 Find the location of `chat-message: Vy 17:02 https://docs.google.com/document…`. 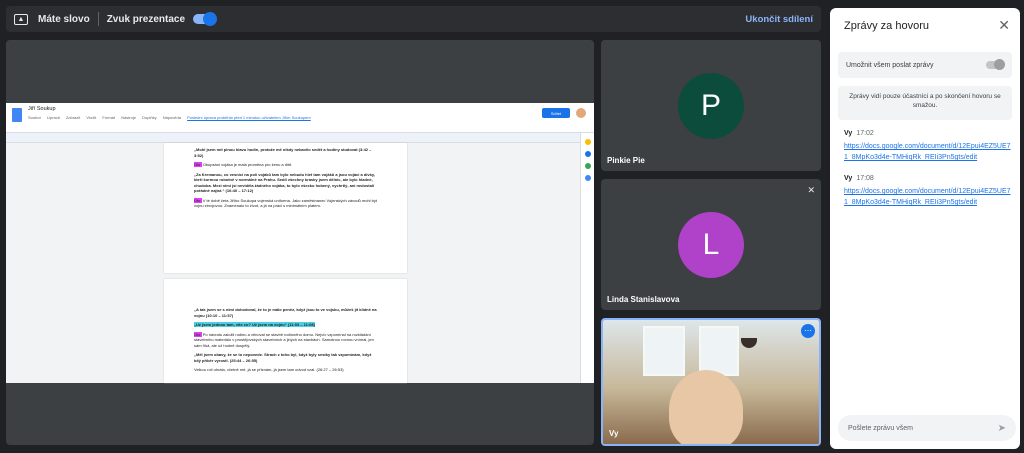

chat-message: Vy 17:02 https://docs.google.com/document… is located at coordinates (929, 146).